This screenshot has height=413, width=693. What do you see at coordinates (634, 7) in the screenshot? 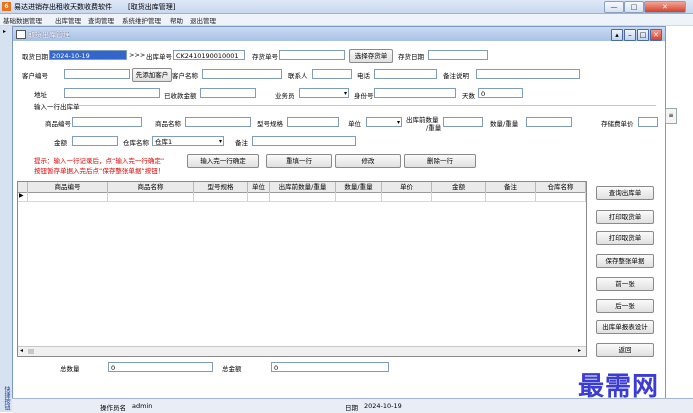
I see `maximize-button: □` at bounding box center [634, 7].